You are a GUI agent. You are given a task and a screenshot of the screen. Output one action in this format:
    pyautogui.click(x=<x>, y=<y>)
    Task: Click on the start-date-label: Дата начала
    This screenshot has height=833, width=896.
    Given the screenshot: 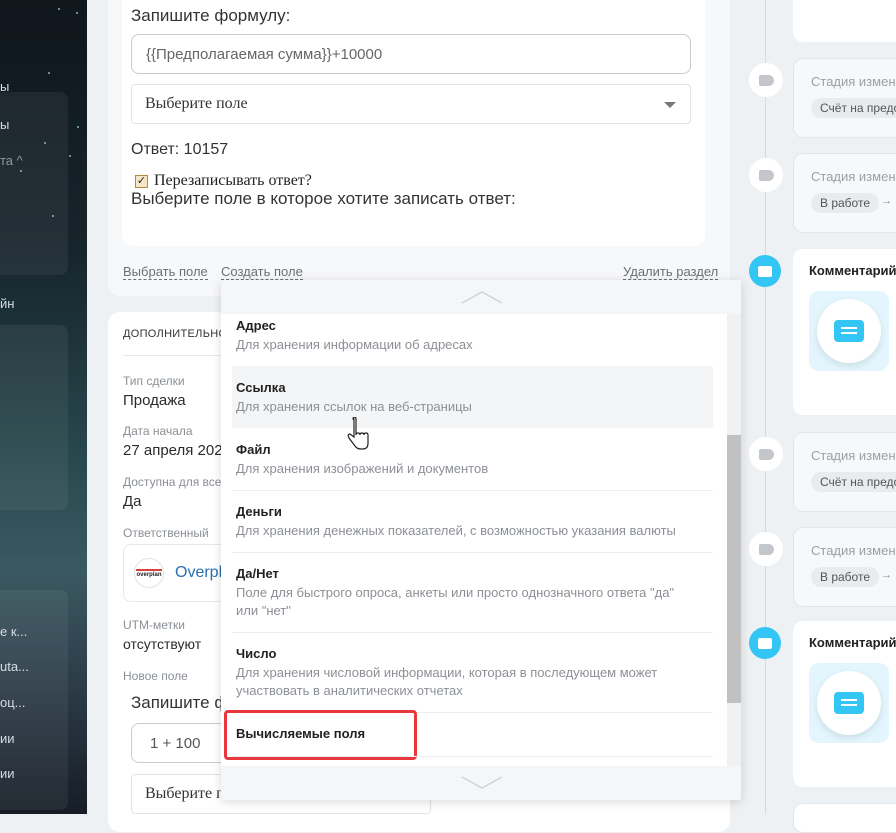 What is the action you would take?
    pyautogui.click(x=158, y=431)
    